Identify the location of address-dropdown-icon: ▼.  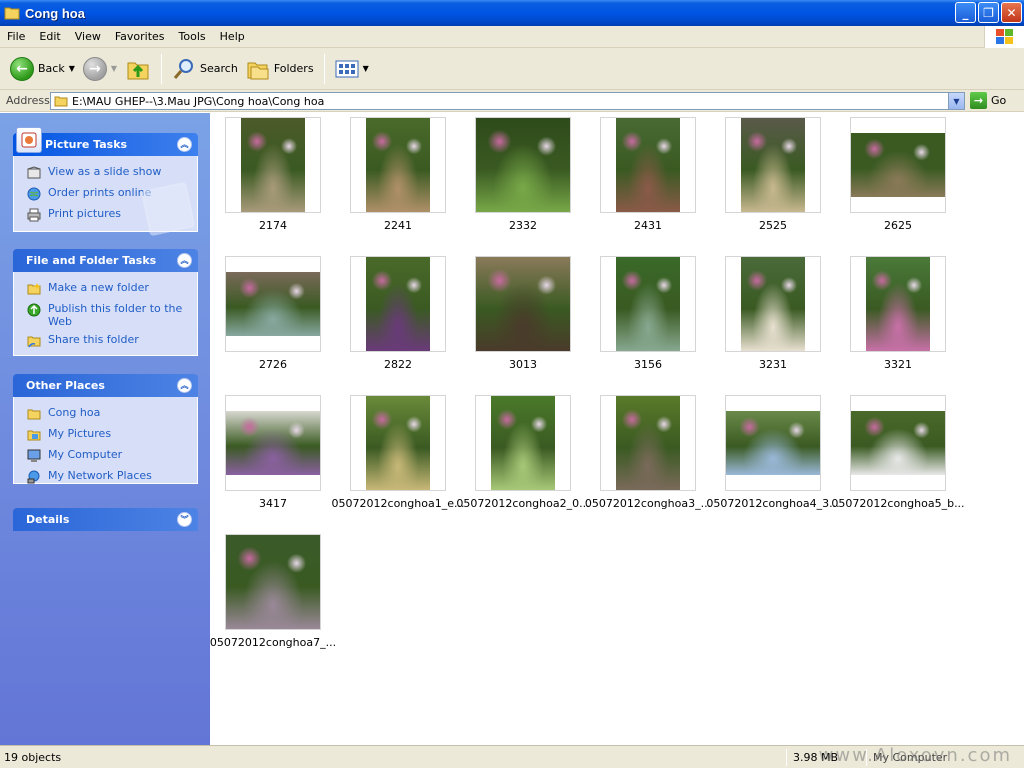
(956, 101).